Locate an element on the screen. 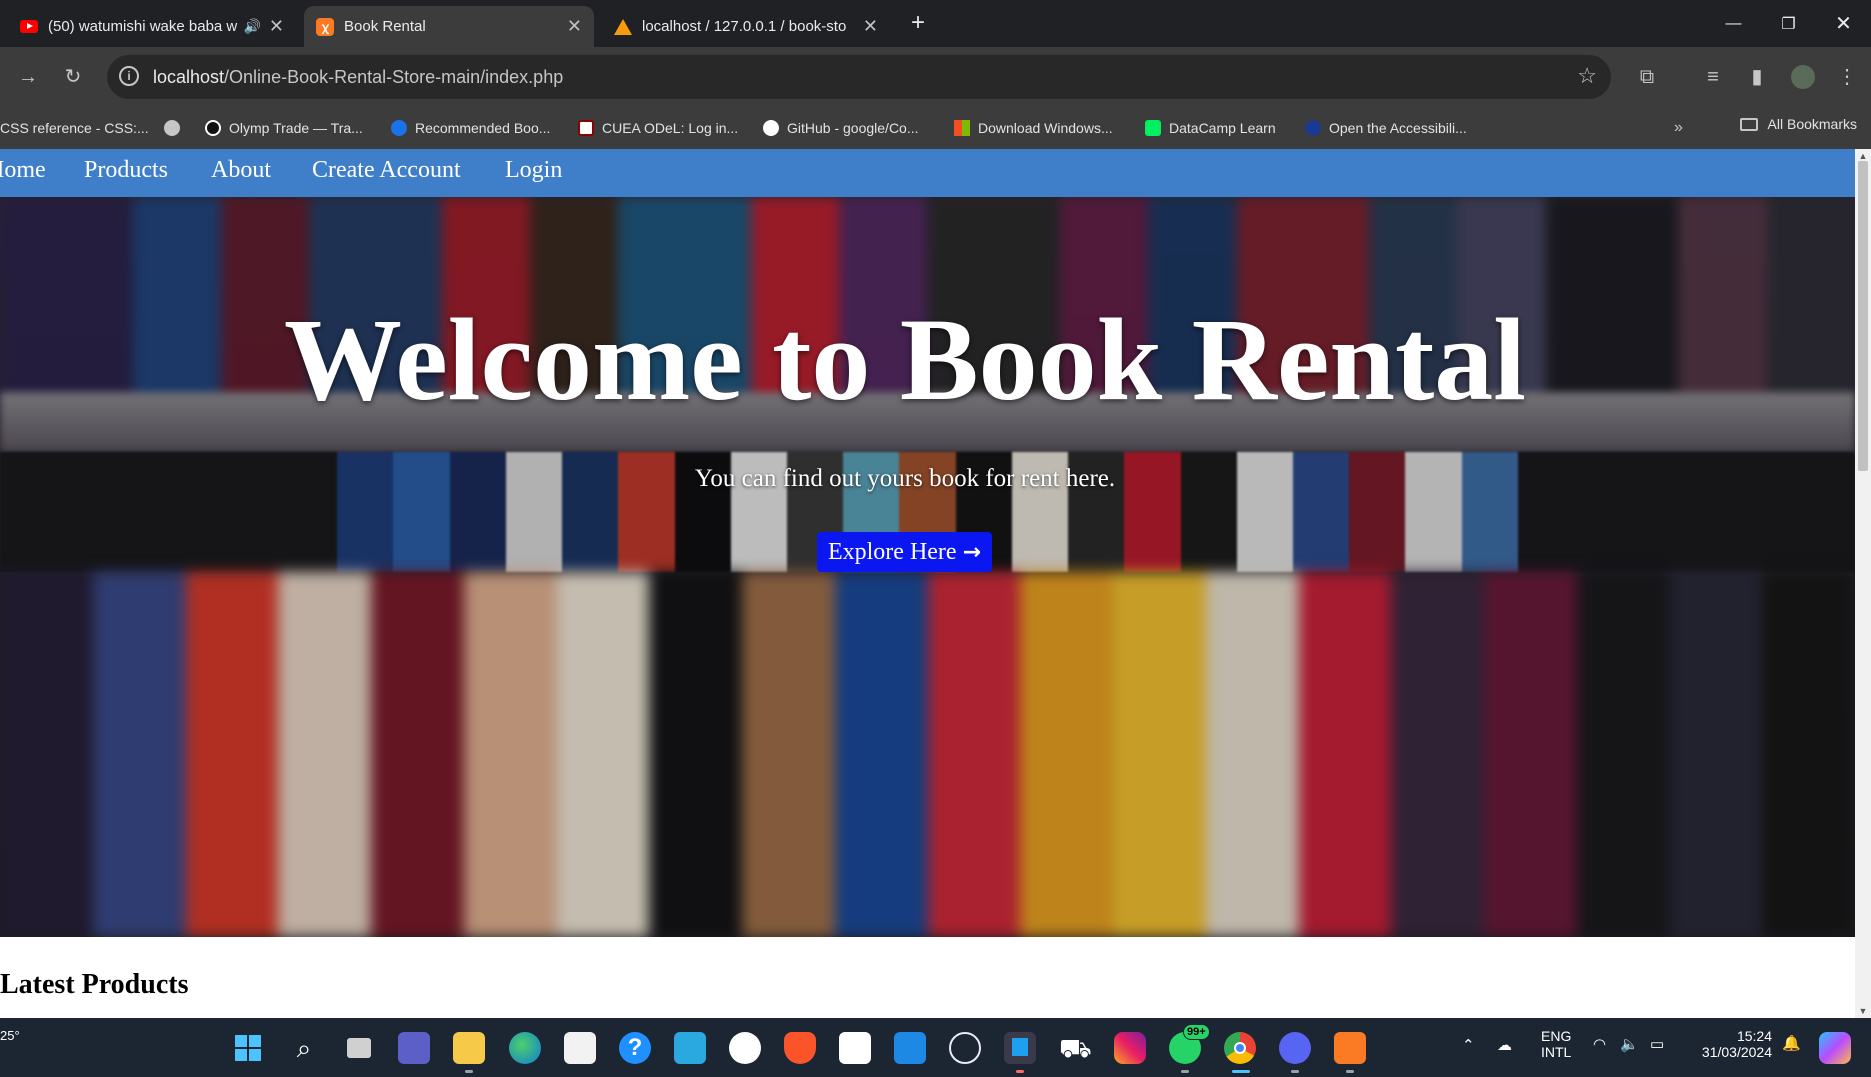 The width and height of the screenshot is (1871, 1077). page-scrollbar: ▲ ▼ is located at coordinates (1863, 583).